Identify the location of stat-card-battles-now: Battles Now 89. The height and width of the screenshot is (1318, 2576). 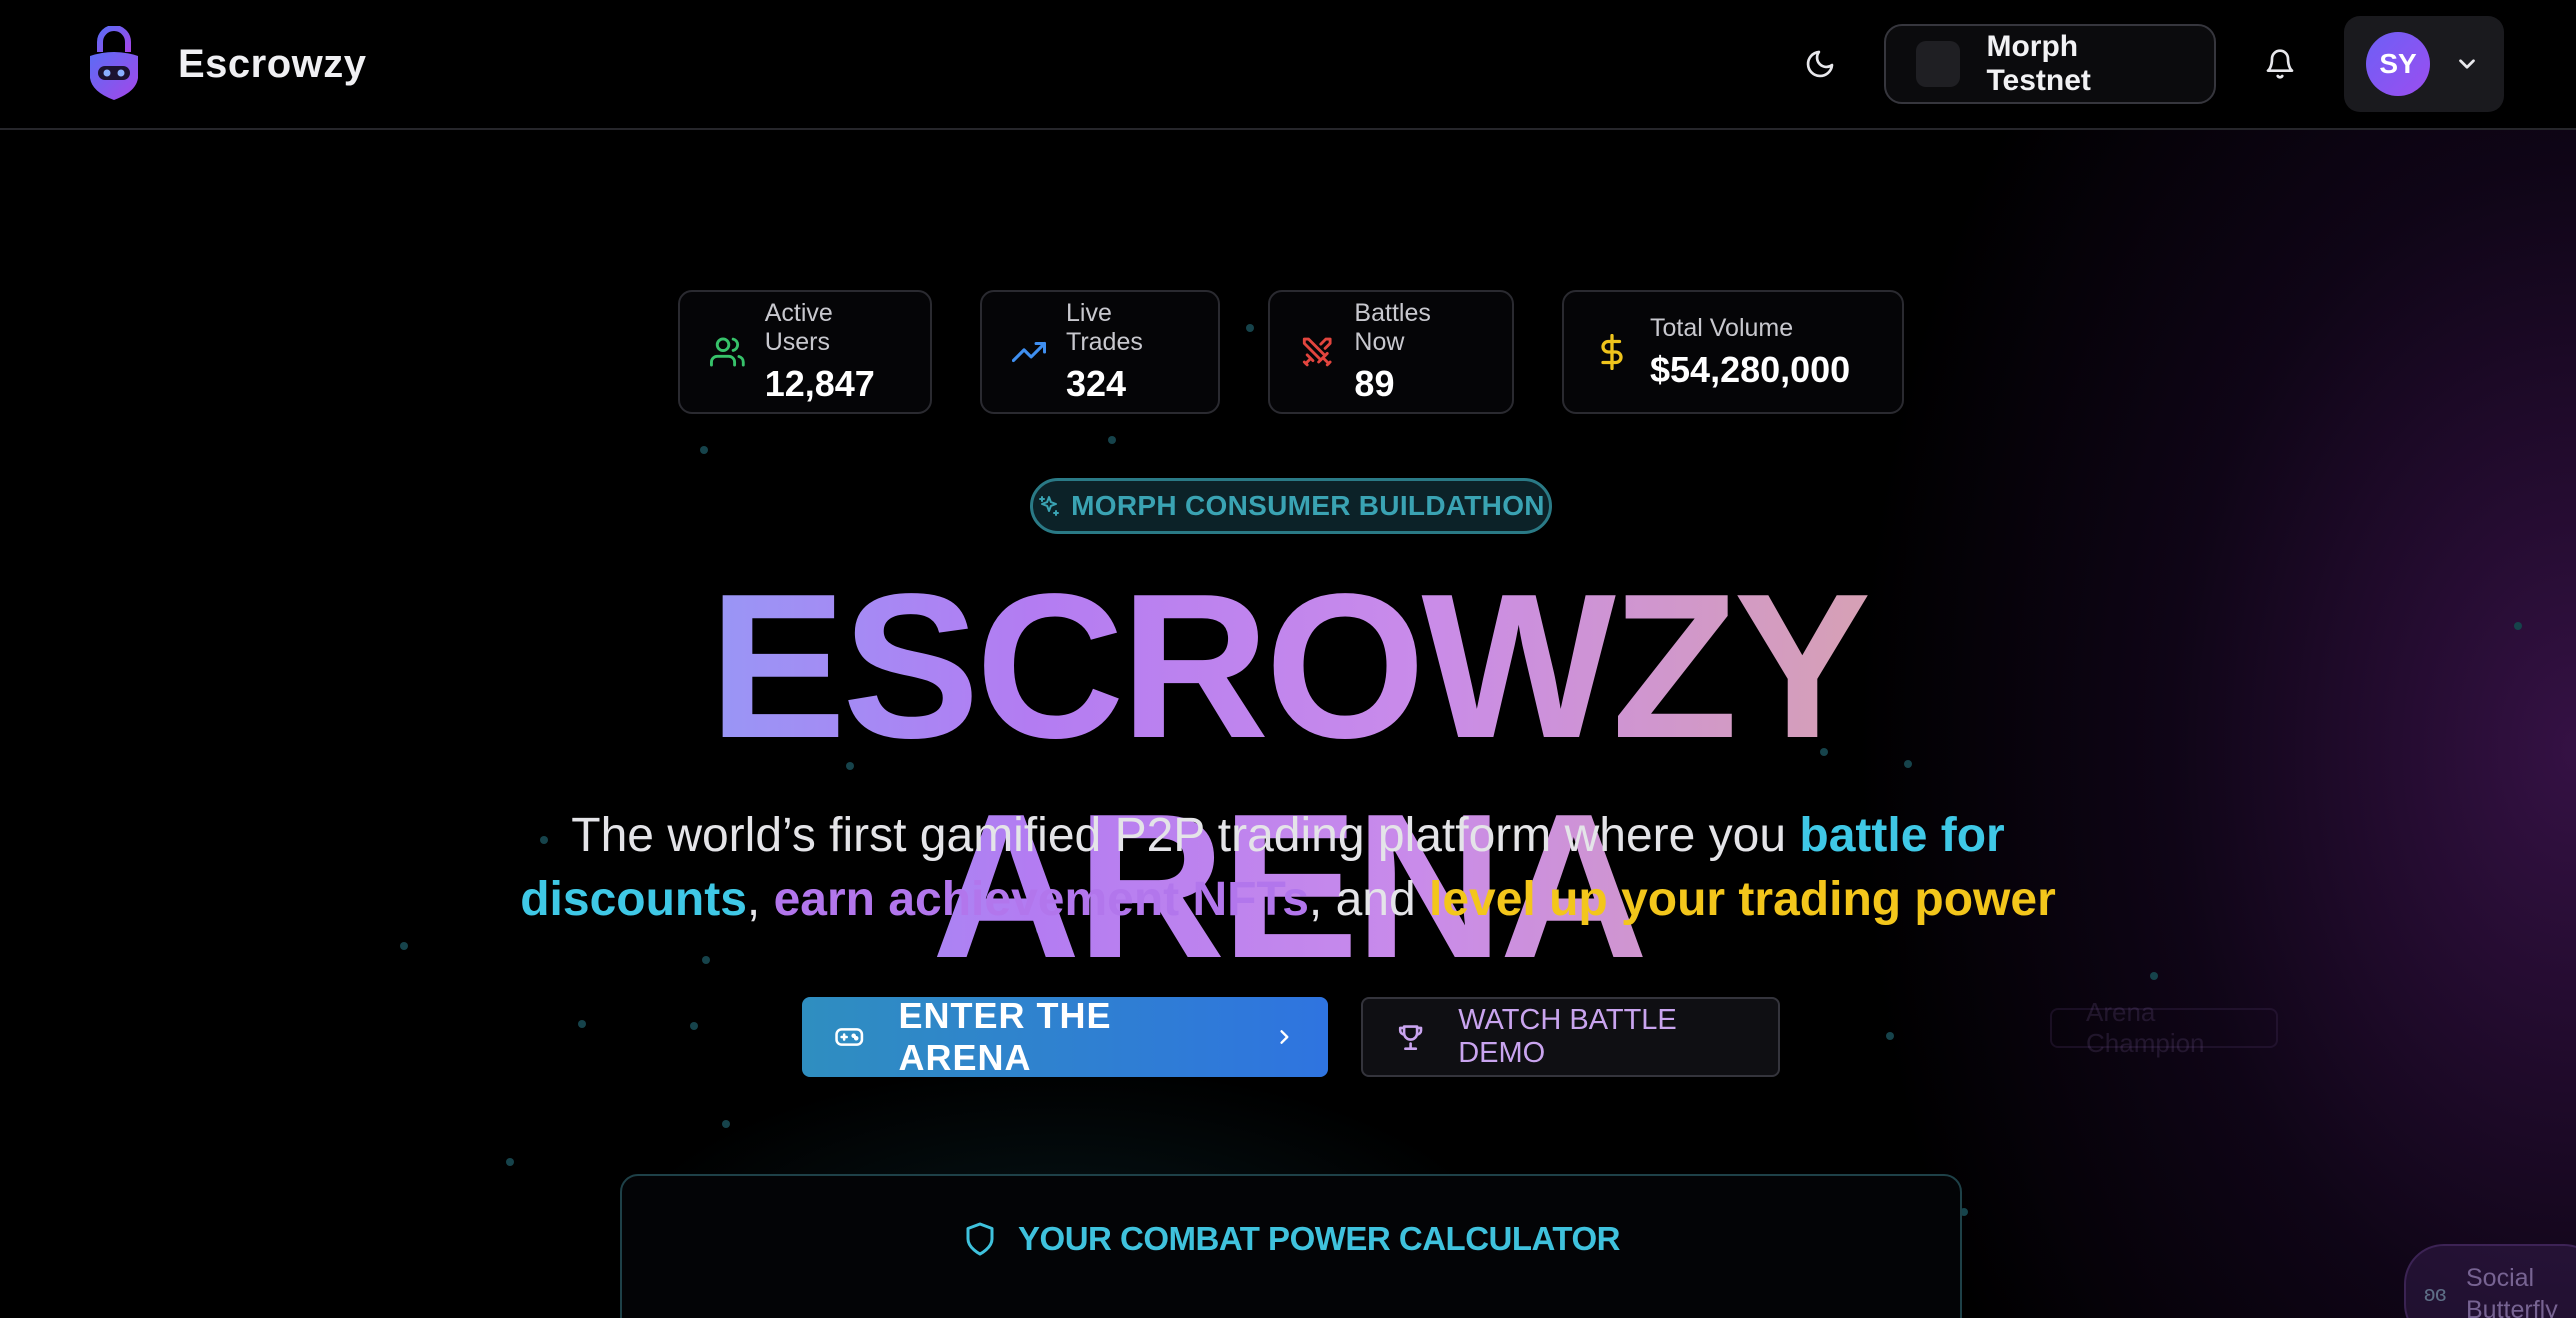
(1391, 352).